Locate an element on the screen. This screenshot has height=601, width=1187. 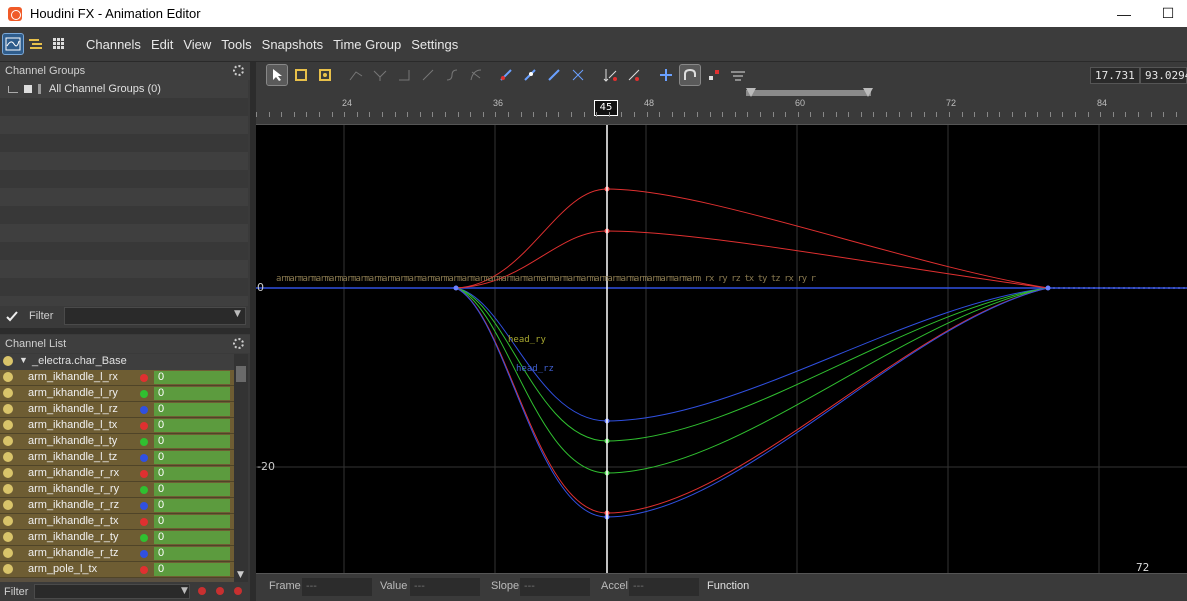
retime-icon is located at coordinates (610, 75).